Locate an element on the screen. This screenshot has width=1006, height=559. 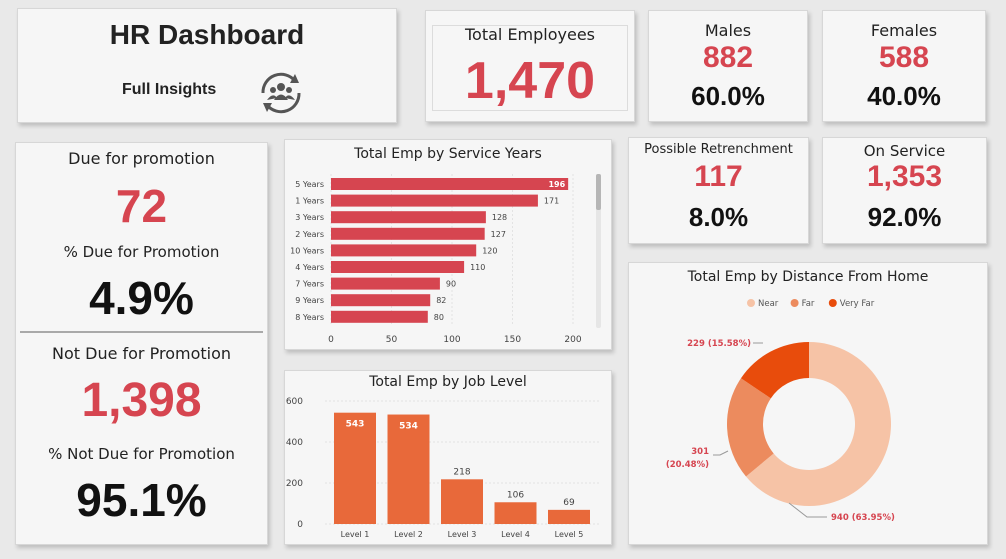
data-label: 82 is located at coordinates (441, 300).